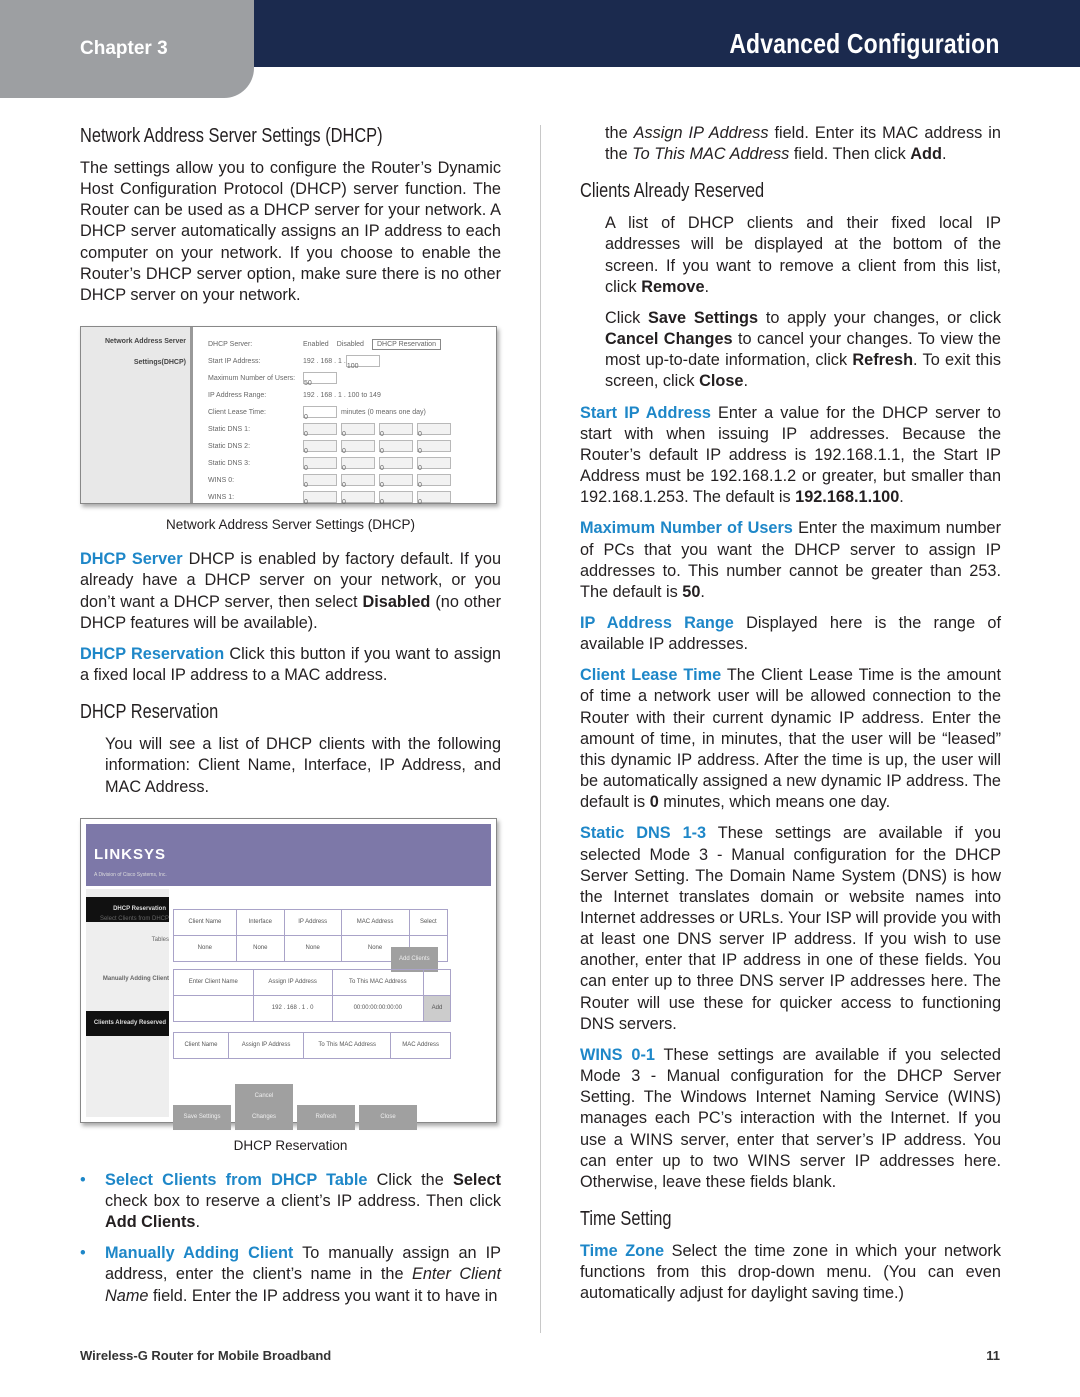 Image resolution: width=1080 pixels, height=1397 pixels. What do you see at coordinates (721, 381) in the screenshot?
I see `text-run: Close` at bounding box center [721, 381].